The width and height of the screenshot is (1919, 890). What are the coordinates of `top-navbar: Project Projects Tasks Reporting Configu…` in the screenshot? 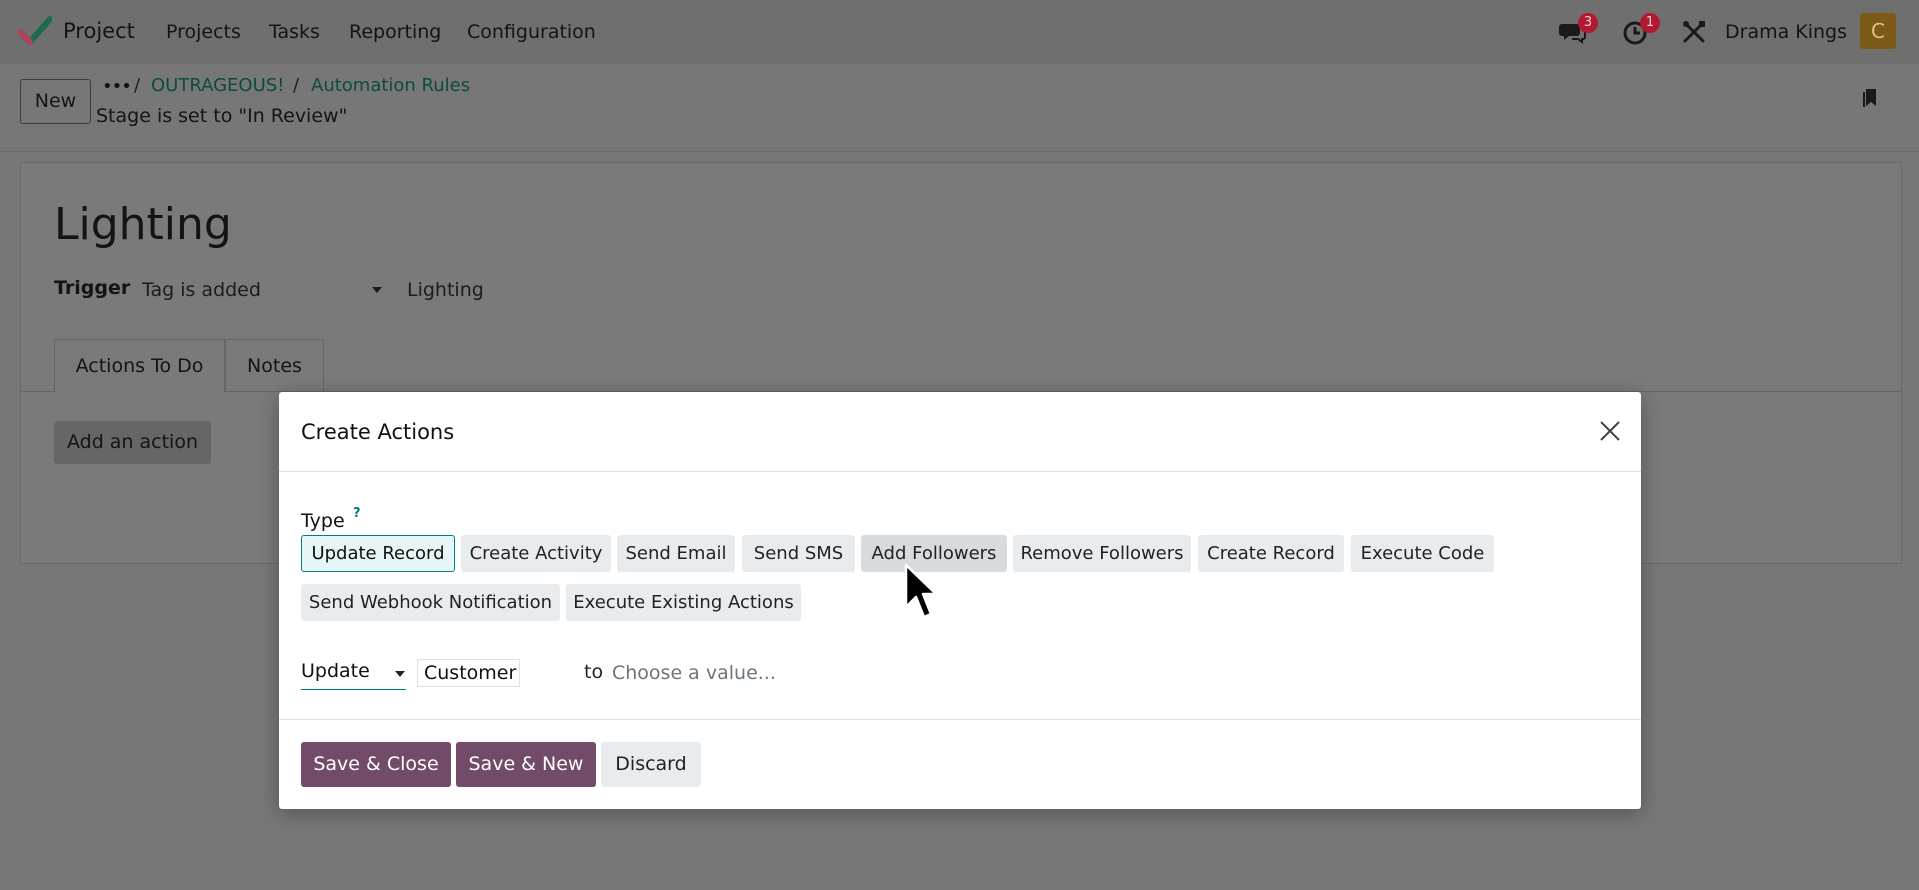 It's located at (959, 32).